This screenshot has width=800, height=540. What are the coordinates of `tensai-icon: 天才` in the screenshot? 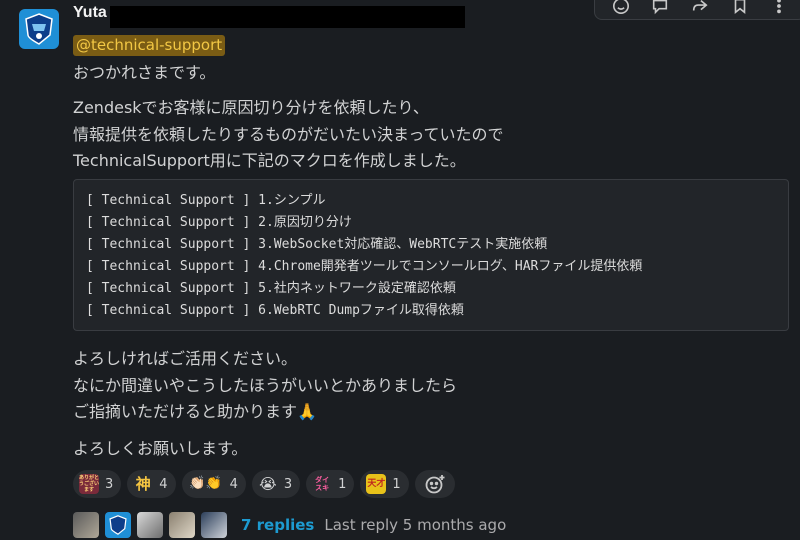 It's located at (376, 484).